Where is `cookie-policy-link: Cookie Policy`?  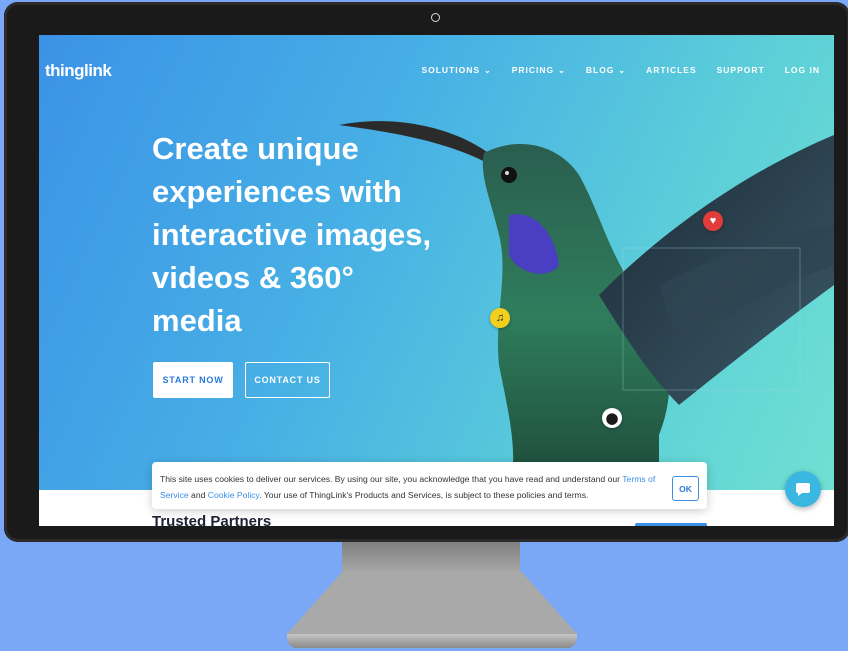 cookie-policy-link: Cookie Policy is located at coordinates (233, 495).